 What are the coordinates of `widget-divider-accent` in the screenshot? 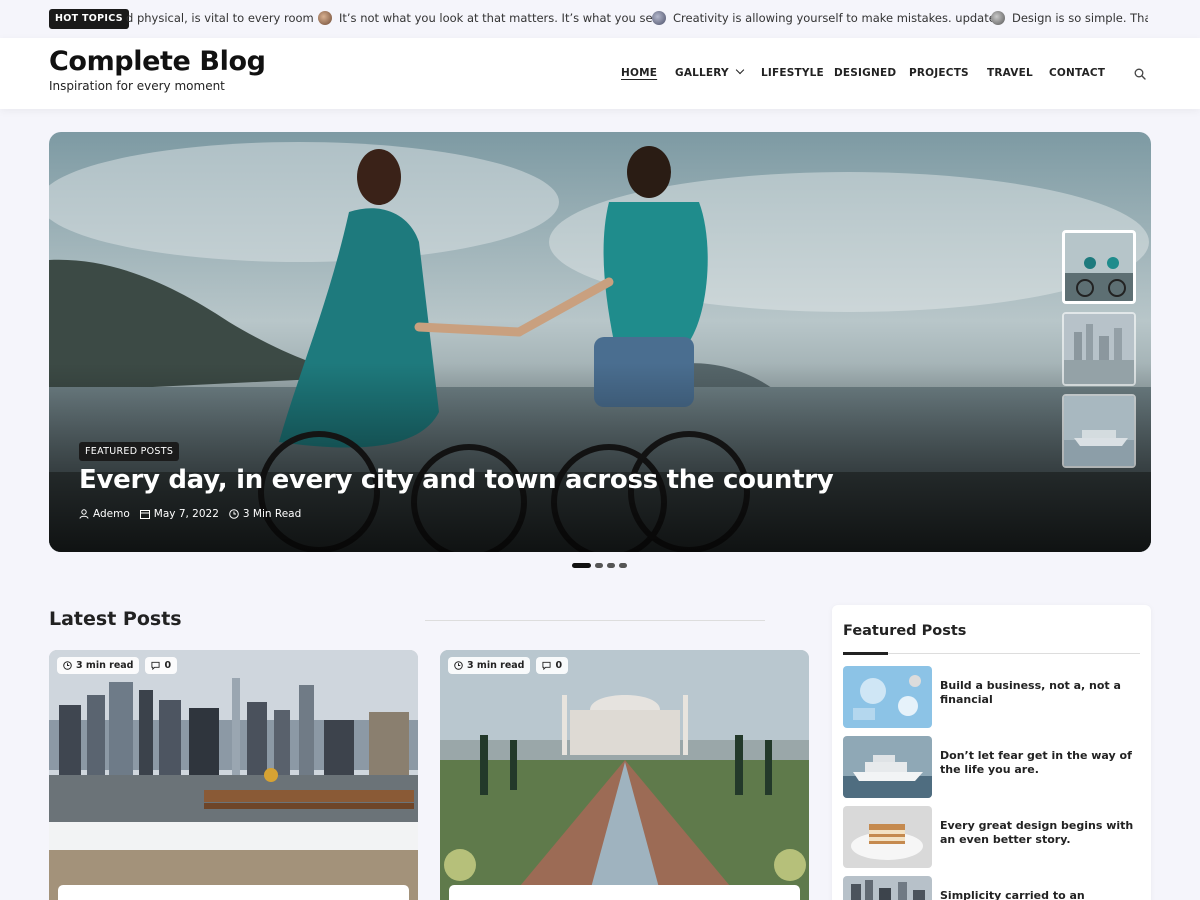 It's located at (865, 653).